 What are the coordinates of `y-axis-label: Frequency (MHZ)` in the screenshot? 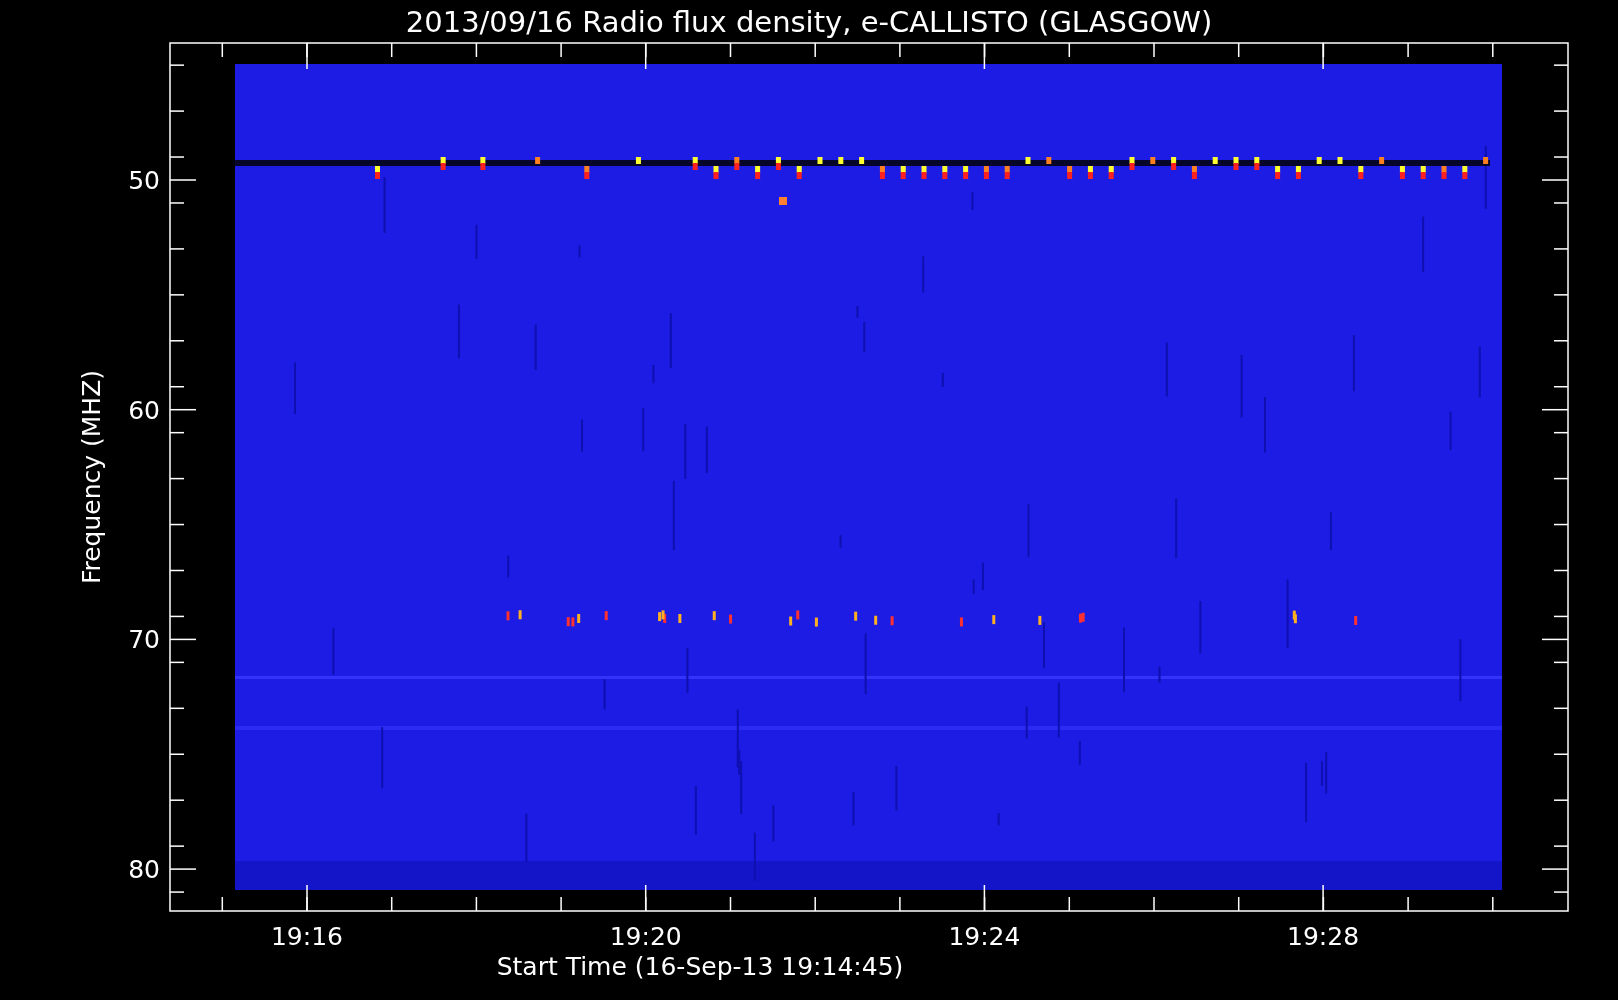 It's located at (91, 477).